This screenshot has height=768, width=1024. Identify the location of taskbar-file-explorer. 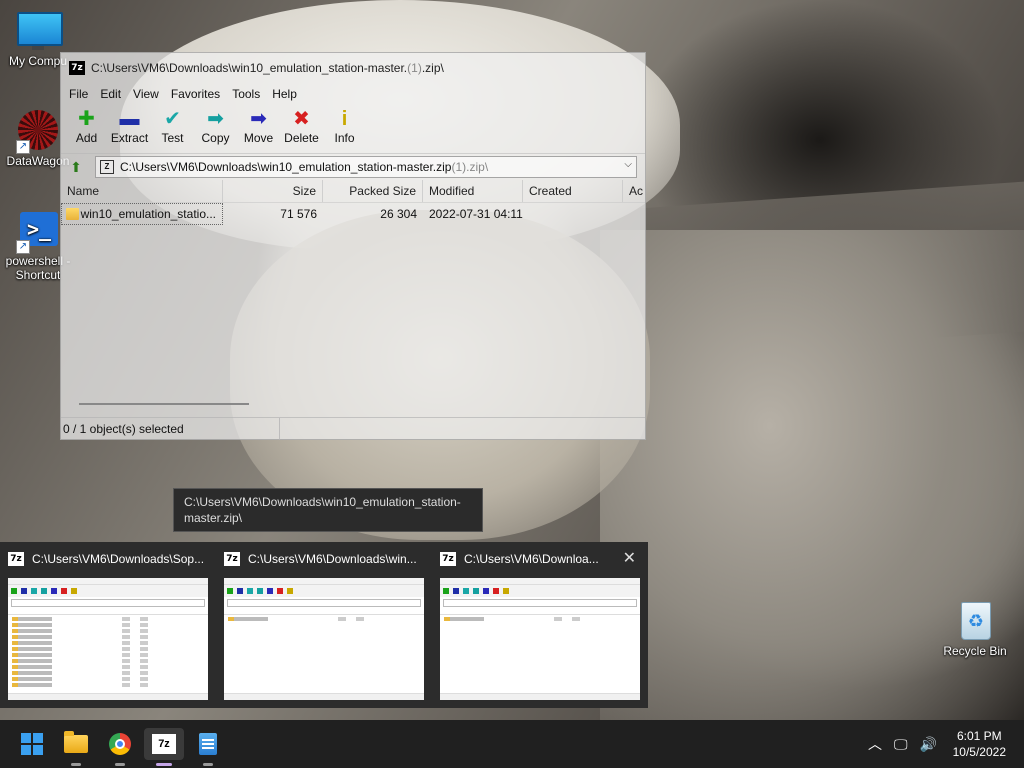
(76, 747).